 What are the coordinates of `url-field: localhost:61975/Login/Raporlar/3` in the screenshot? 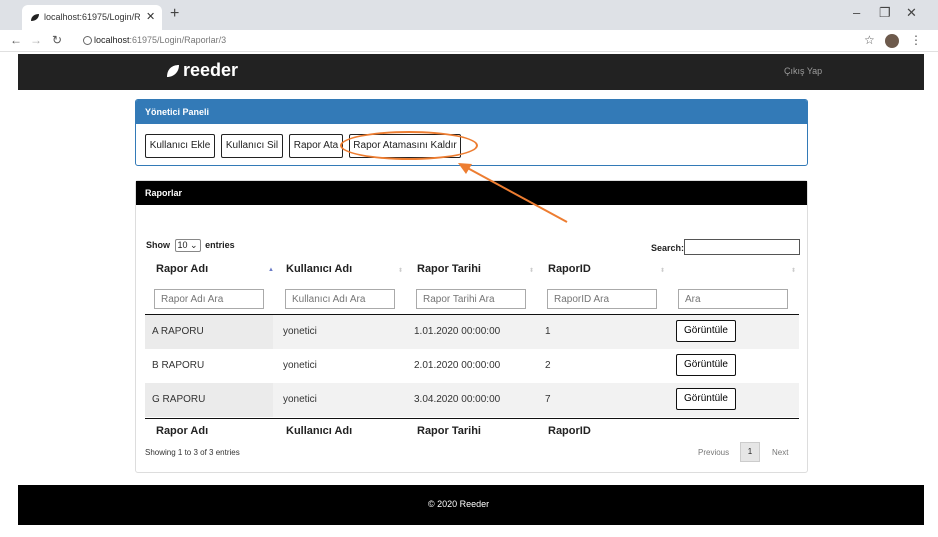 It's located at (160, 40).